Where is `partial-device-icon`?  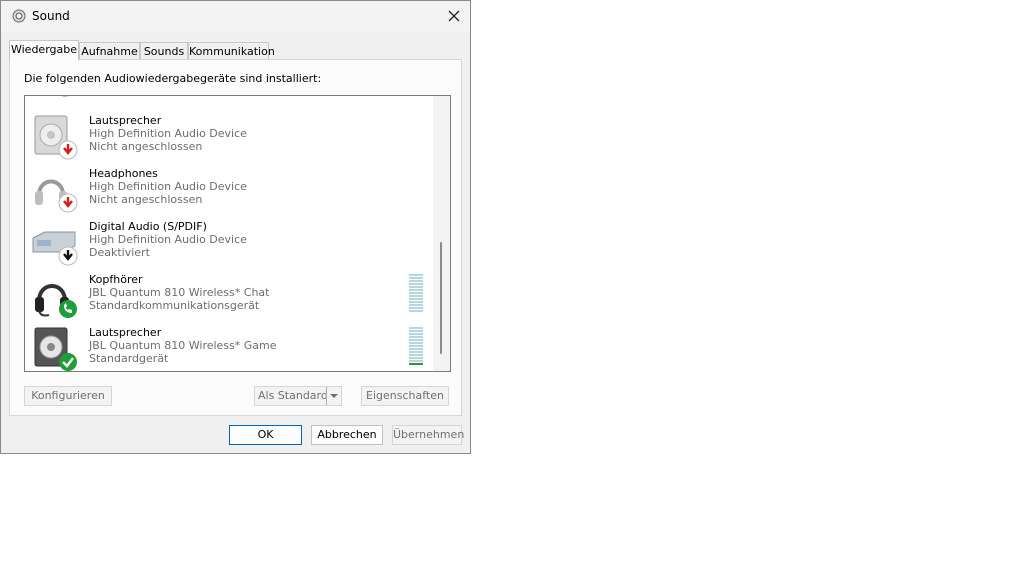
partial-device-icon is located at coordinates (65, 96).